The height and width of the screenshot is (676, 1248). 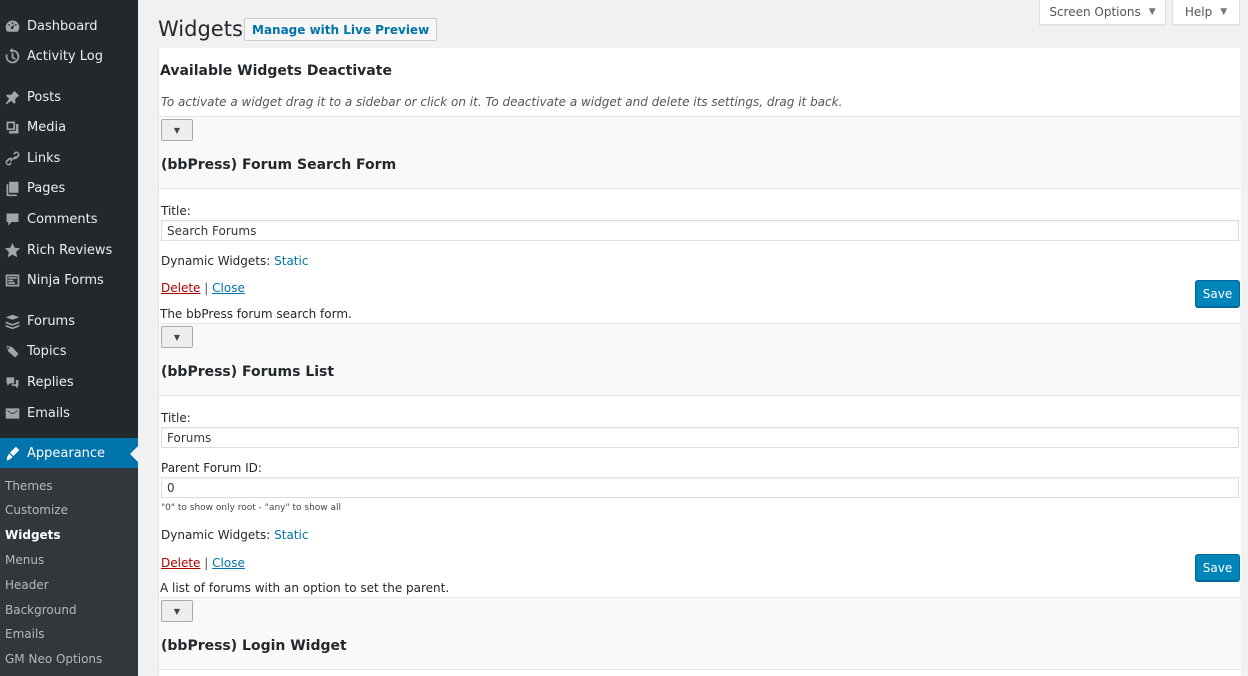 What do you see at coordinates (256, 314) in the screenshot?
I see `widget-description: The bbPress forum search form.` at bounding box center [256, 314].